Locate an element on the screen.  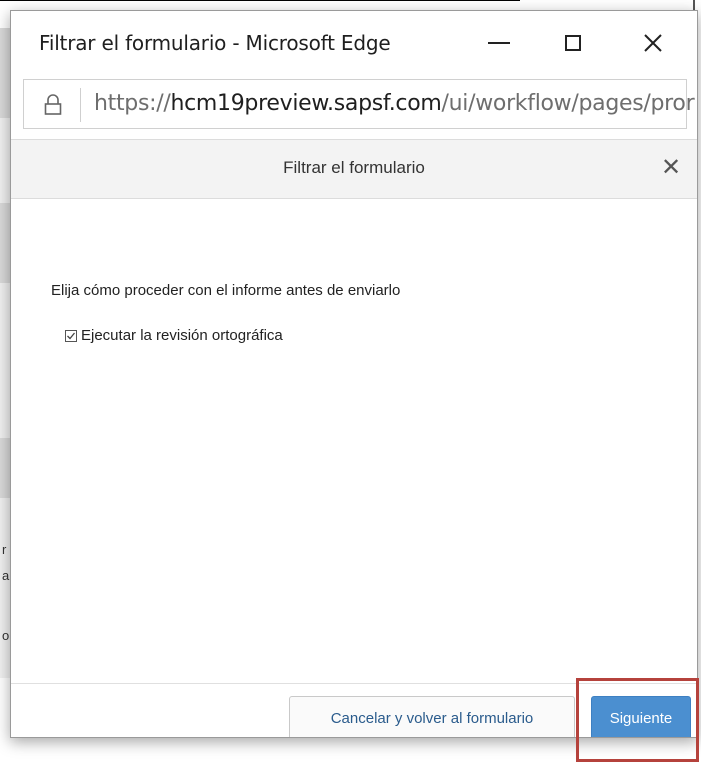
close-icon is located at coordinates (653, 43).